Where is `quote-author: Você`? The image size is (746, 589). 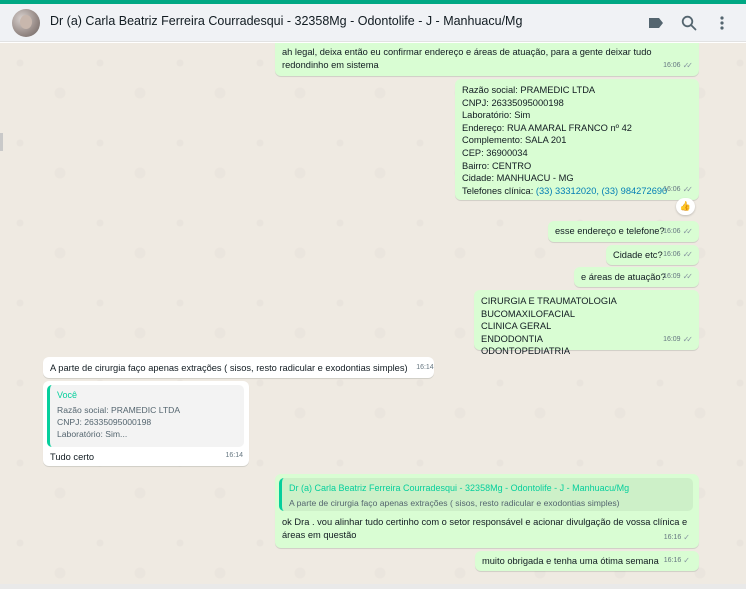
quote-author: Você is located at coordinates (67, 395).